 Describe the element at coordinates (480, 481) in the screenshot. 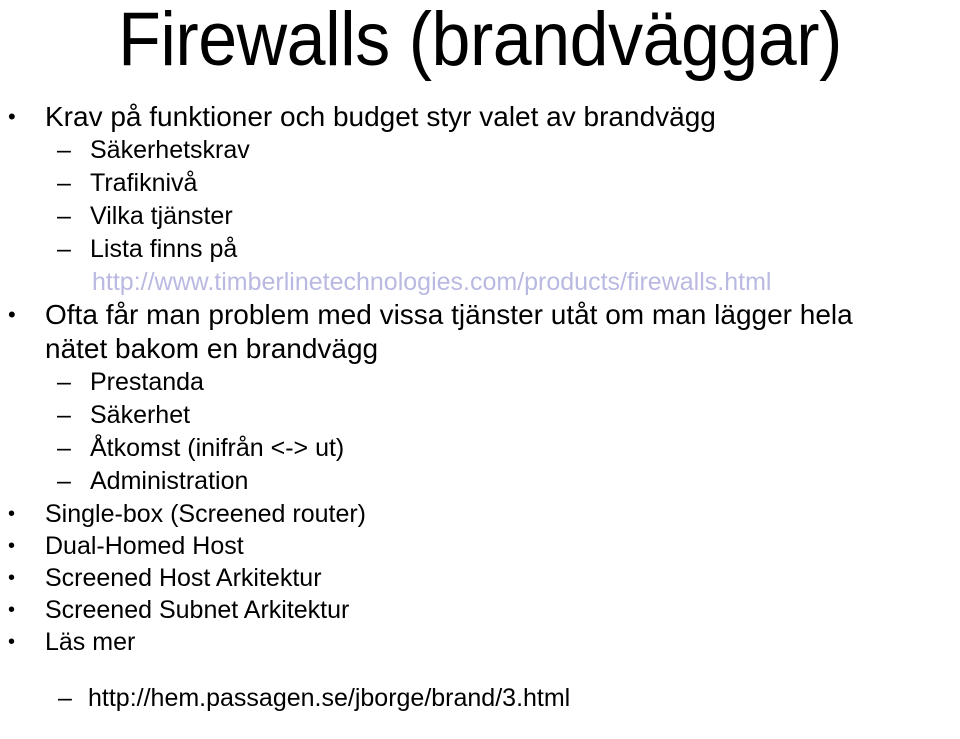

I see `bullet-level2-administration: – Administration` at that location.